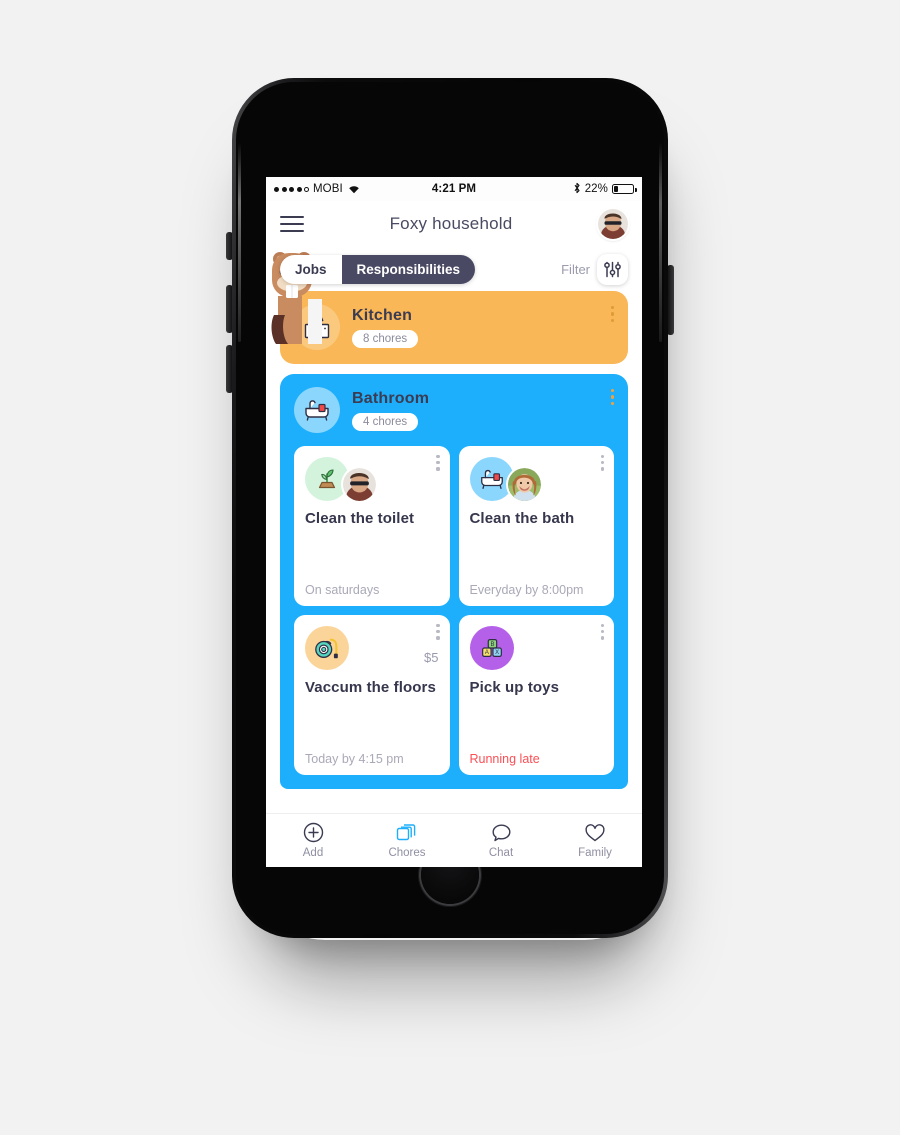  What do you see at coordinates (372, 648) in the screenshot?
I see `chore-top: $5` at bounding box center [372, 648].